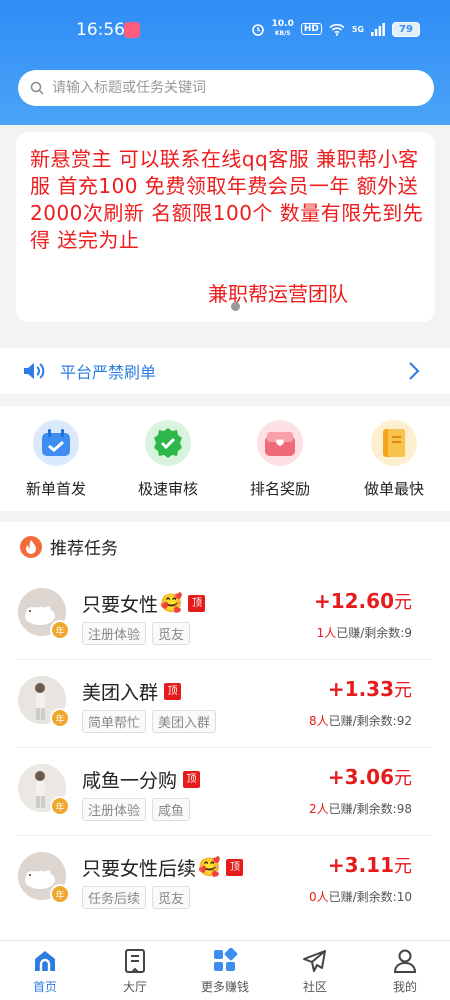  I want to click on announcement-bar: 平台严禁刷单, so click(225, 371).